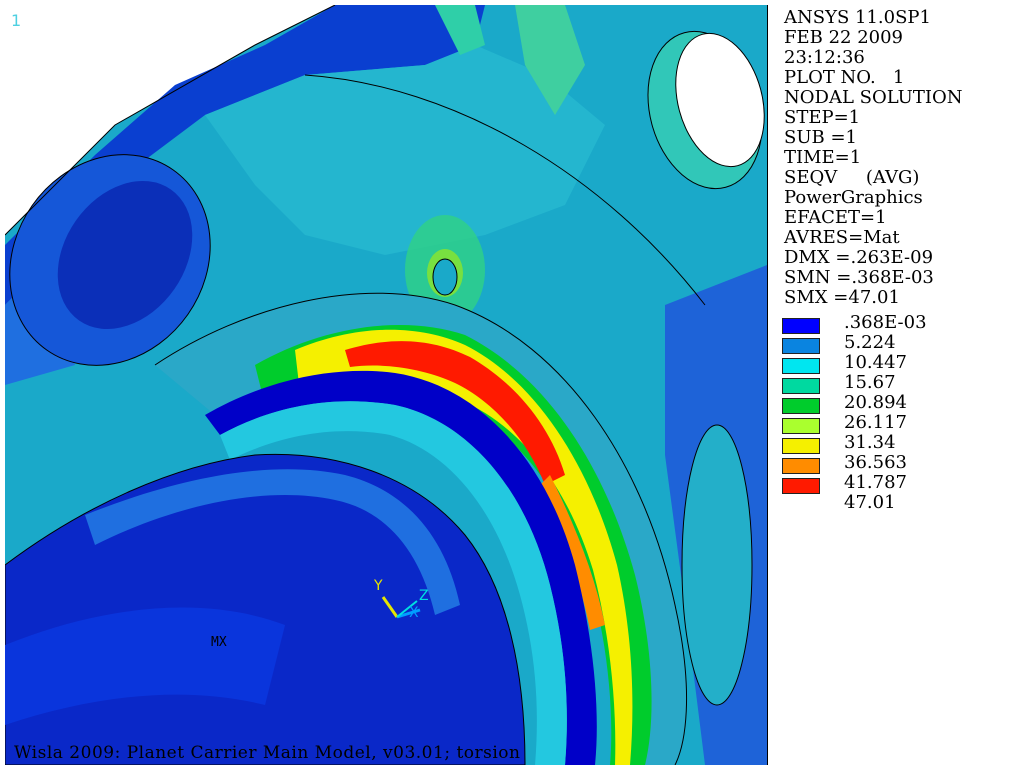 The height and width of the screenshot is (770, 1024). What do you see at coordinates (414, 613) in the screenshot?
I see `triad-x-label: X` at bounding box center [414, 613].